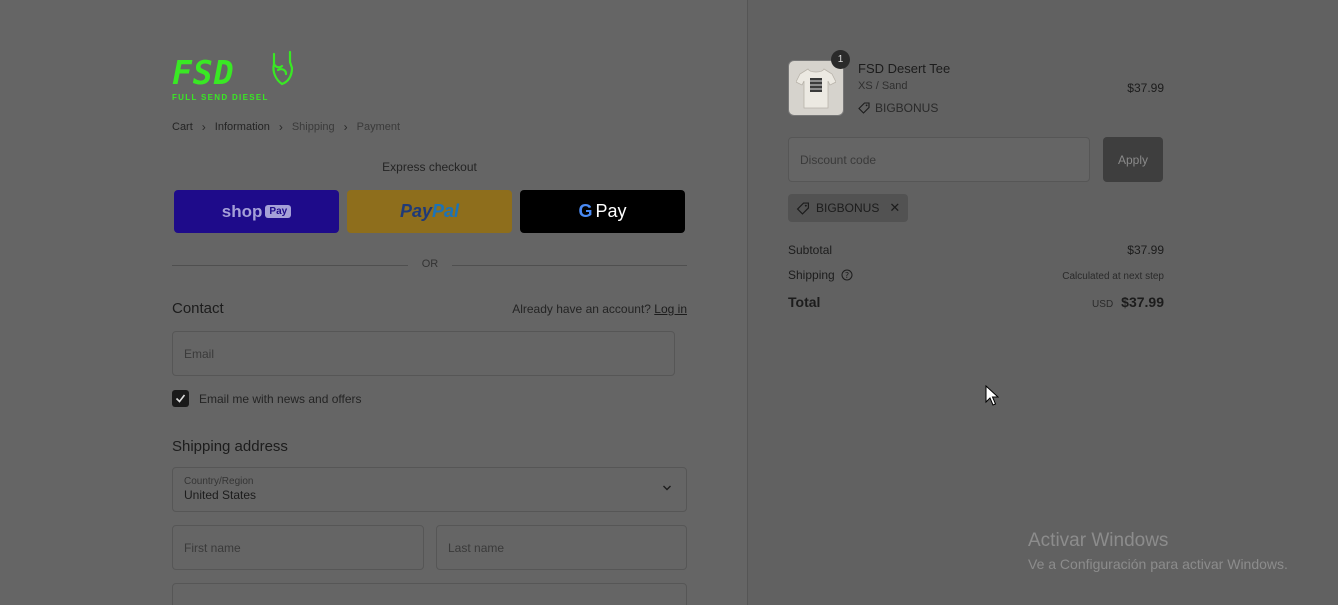 Image resolution: width=1338 pixels, height=605 pixels. What do you see at coordinates (1098, 540) in the screenshot?
I see `windows-activation-title: Activar Windows` at bounding box center [1098, 540].